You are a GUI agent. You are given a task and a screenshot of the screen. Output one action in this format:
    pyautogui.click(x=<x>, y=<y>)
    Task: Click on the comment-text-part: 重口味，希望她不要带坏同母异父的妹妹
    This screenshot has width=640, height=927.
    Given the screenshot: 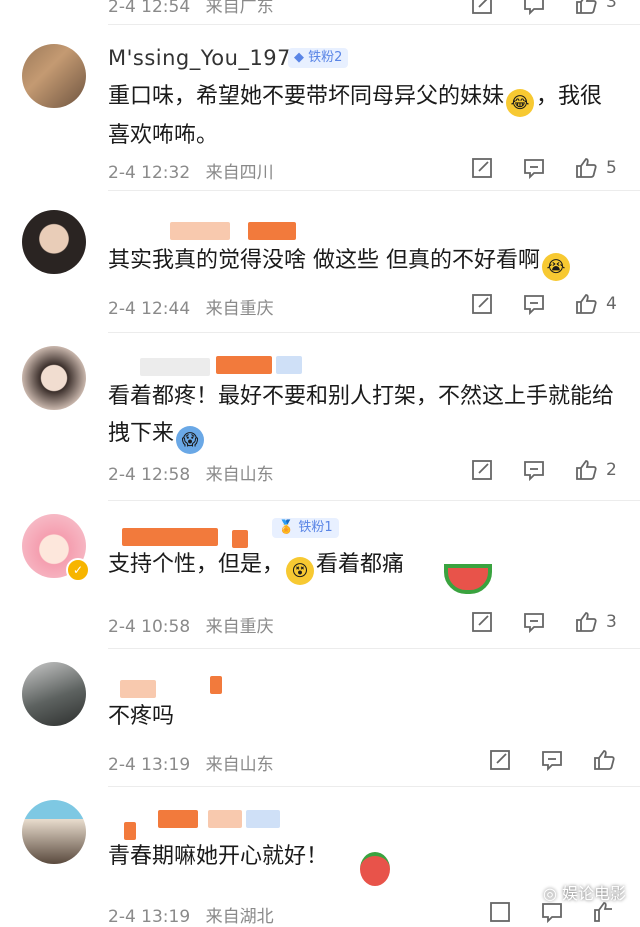 What is the action you would take?
    pyautogui.click(x=306, y=96)
    